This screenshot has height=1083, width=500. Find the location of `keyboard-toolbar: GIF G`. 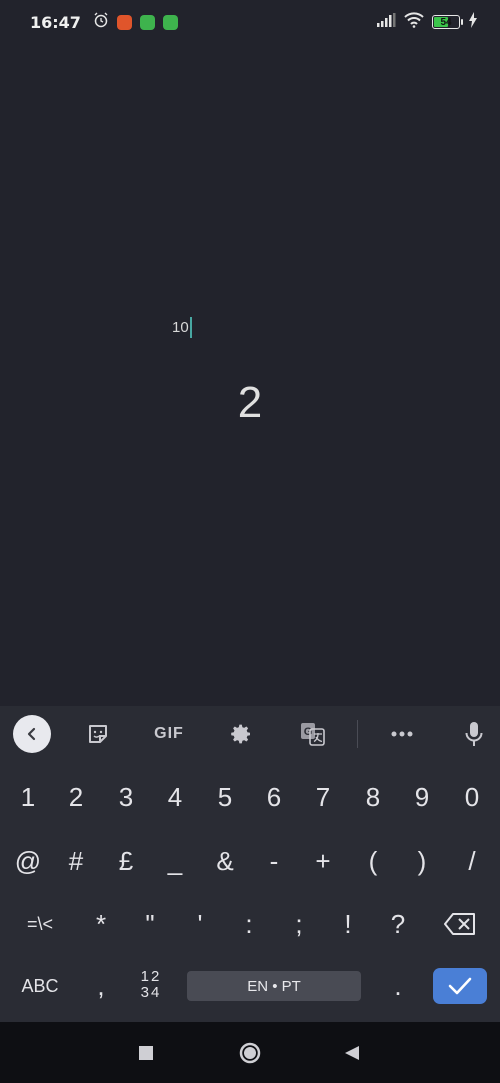

keyboard-toolbar: GIF G is located at coordinates (250, 734).